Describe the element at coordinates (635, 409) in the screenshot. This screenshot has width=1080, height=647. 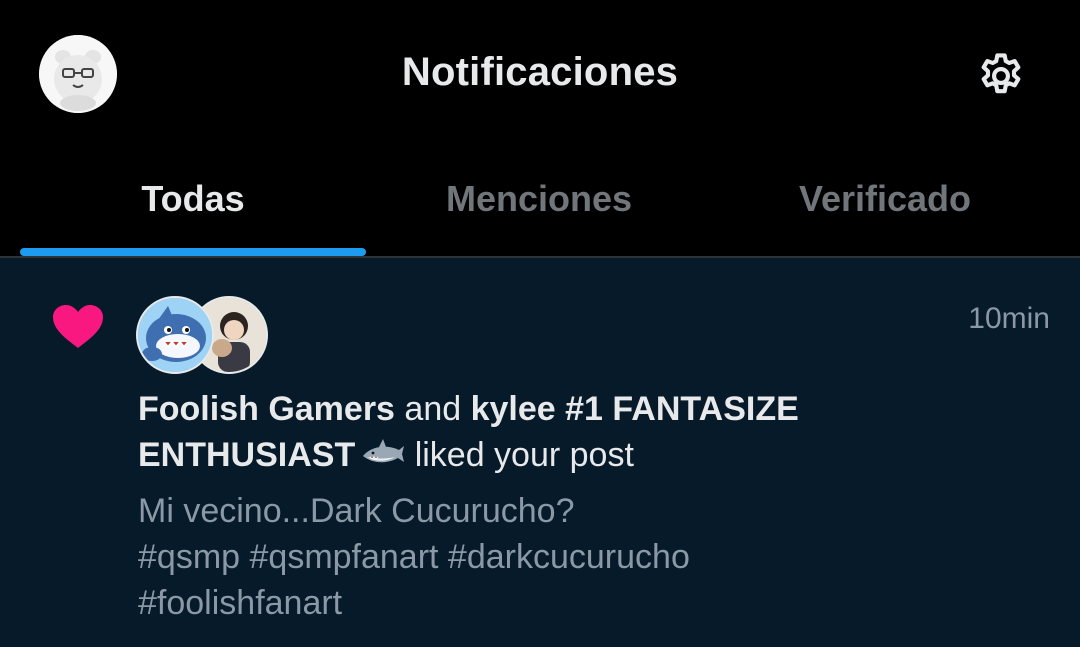
I see `user-name-kylee: kylee #1 FANTASIZE` at that location.